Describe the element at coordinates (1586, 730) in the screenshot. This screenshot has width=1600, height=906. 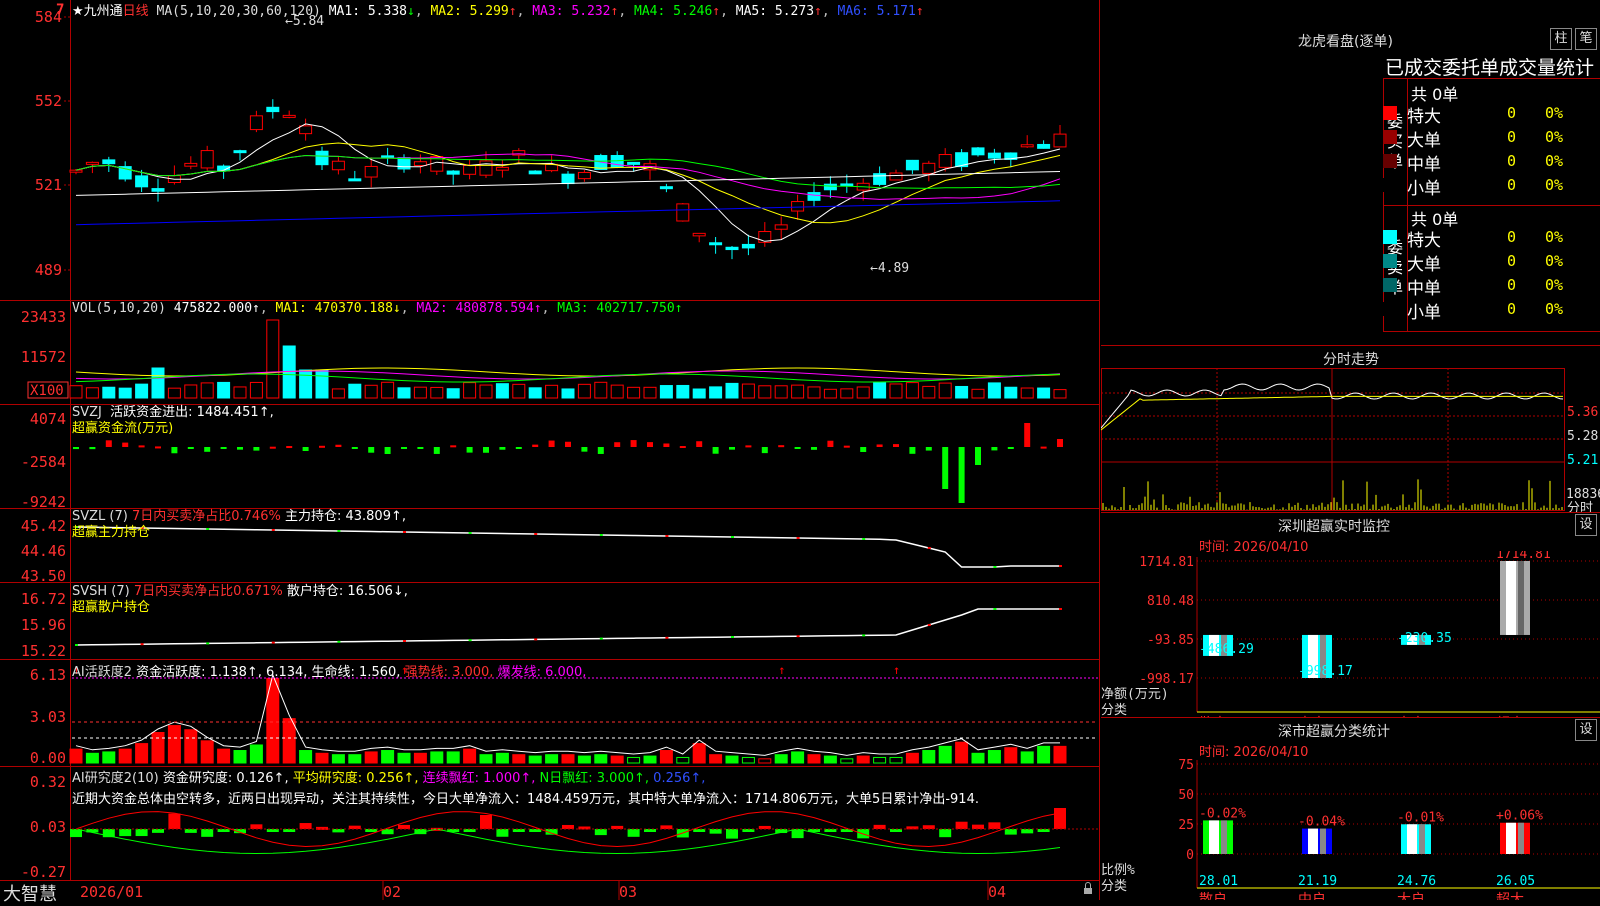
I see `classify-settings-button: 设` at that location.